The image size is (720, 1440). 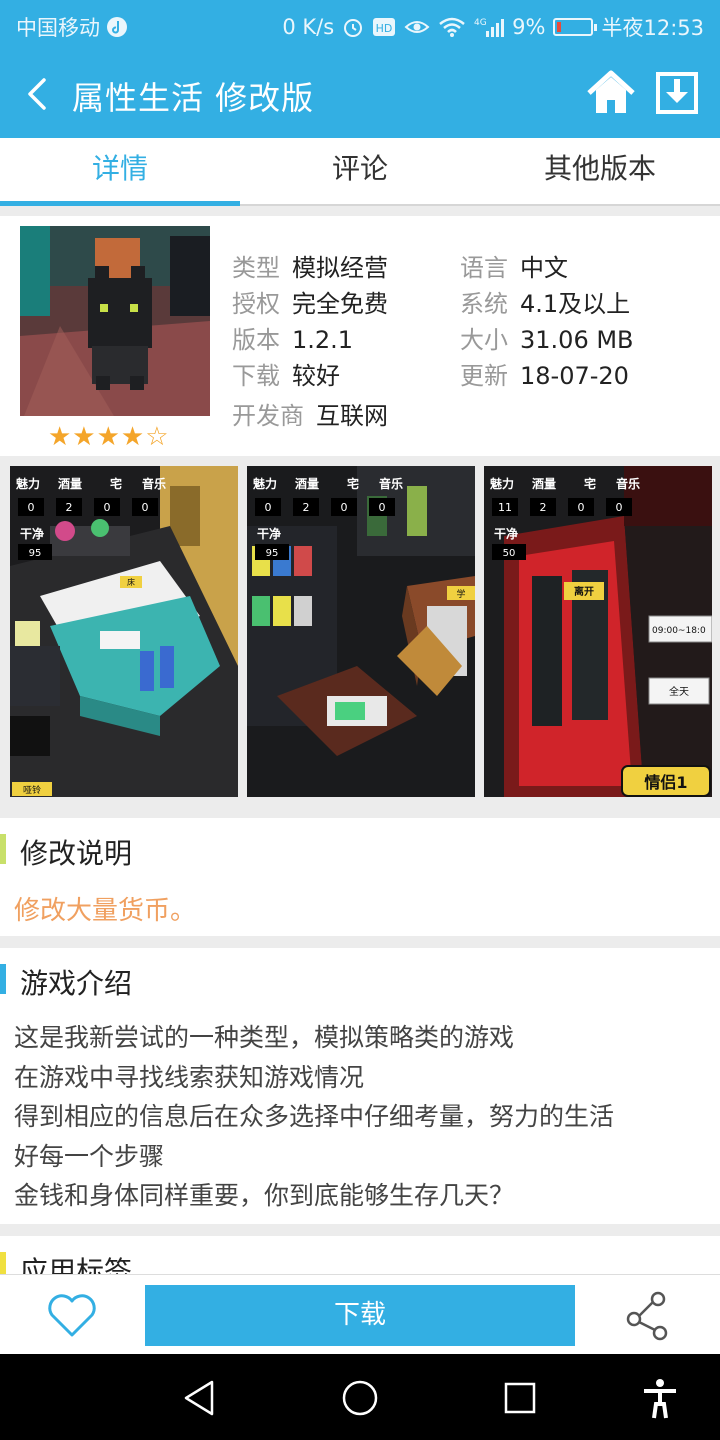 I want to click on info-size: 大小 31.06 MB, so click(x=547, y=340).